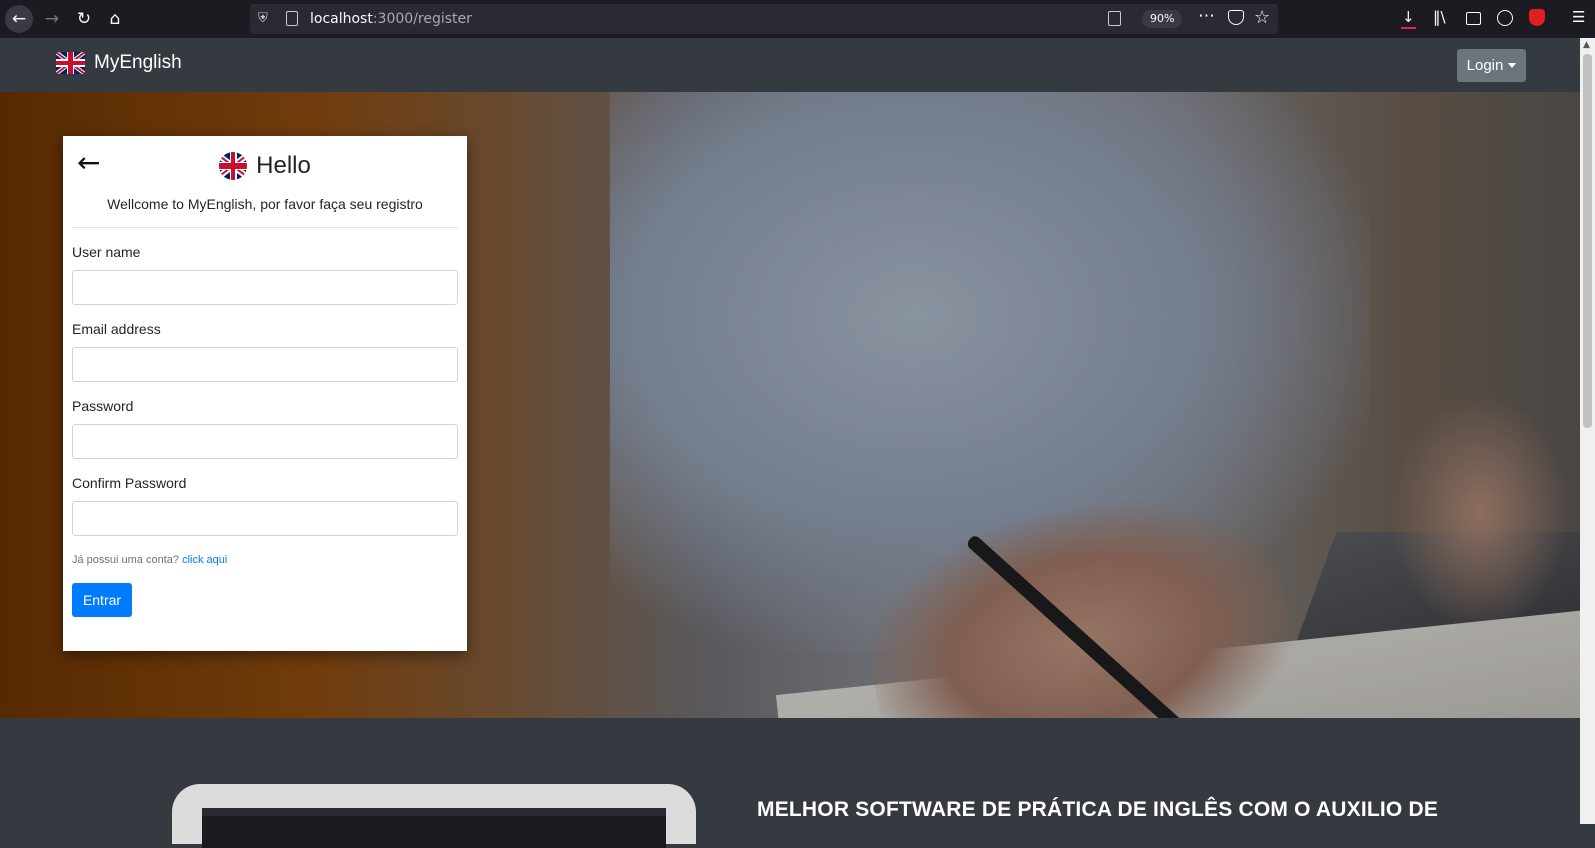 The width and height of the screenshot is (1595, 848). What do you see at coordinates (1485, 65) in the screenshot?
I see `login-label: Login` at bounding box center [1485, 65].